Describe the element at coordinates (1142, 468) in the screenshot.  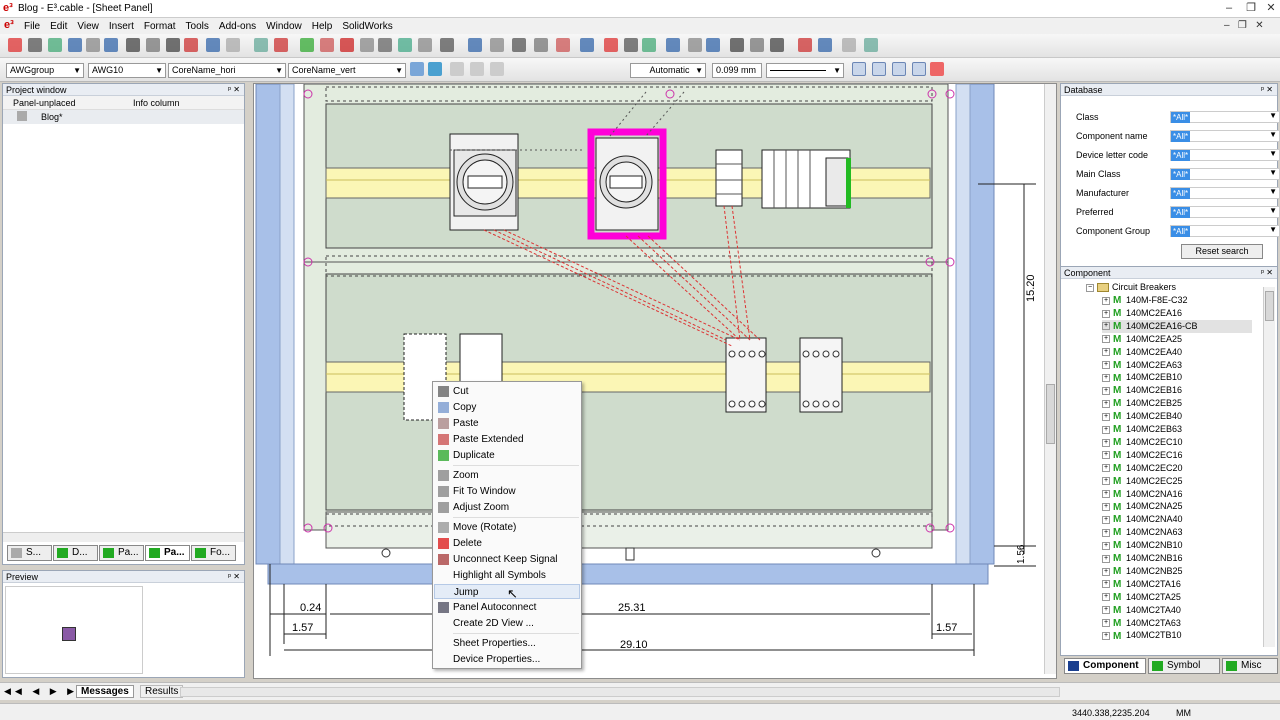
I see `tree-item: + M 140MC2EC20` at that location.